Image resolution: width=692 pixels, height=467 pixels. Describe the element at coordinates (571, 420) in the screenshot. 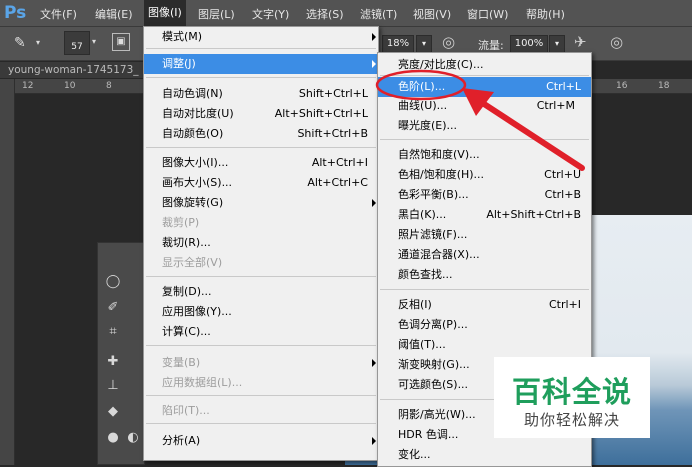

I see `watermark-subtitle: 助你轻松解决` at that location.